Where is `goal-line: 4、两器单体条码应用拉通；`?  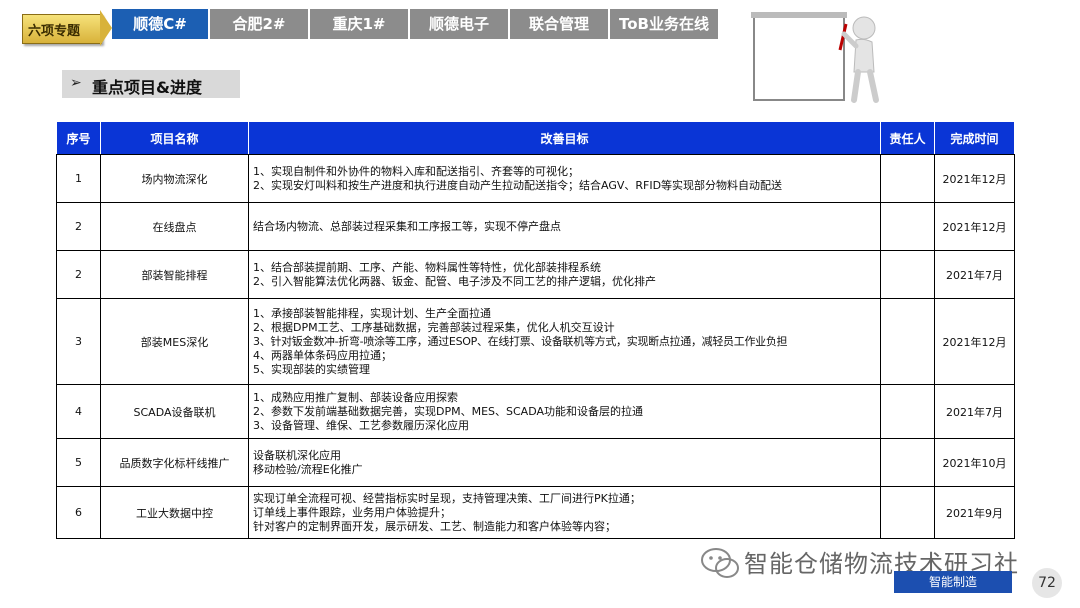 goal-line: 4、两器单体条码应用拉通； is located at coordinates (322, 355).